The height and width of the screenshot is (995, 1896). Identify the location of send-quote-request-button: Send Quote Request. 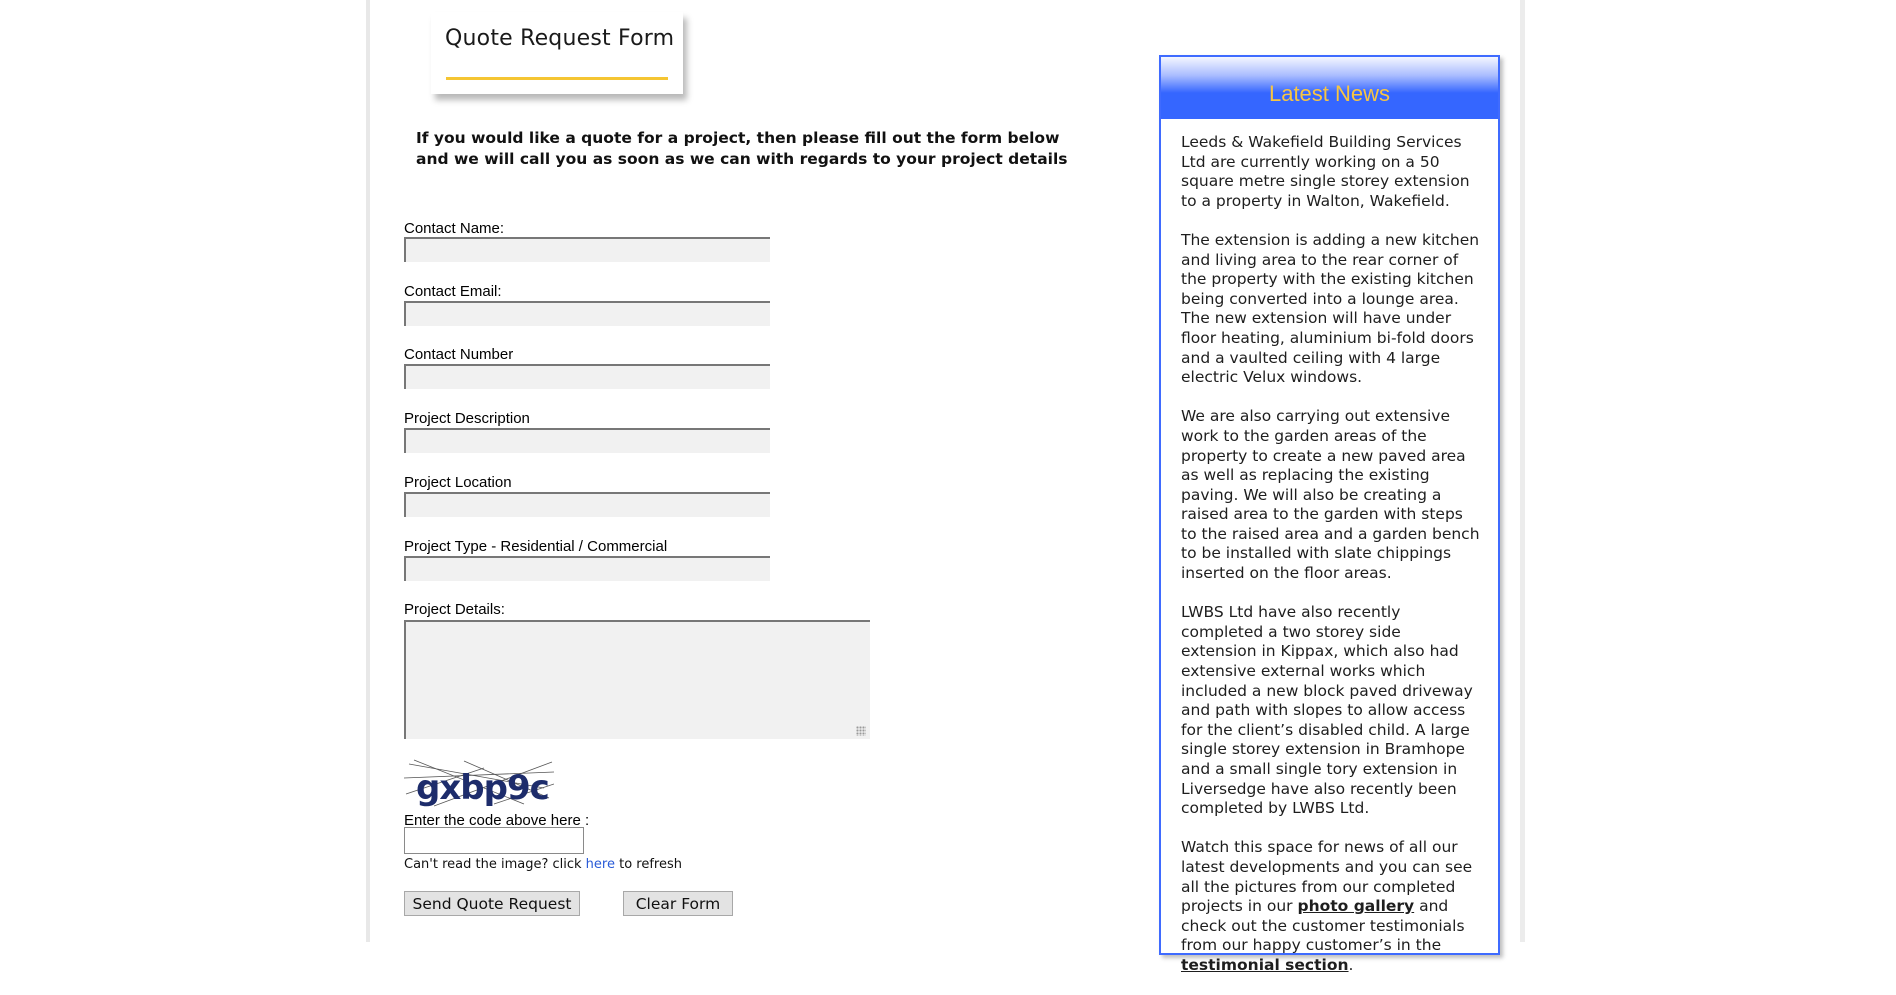
(492, 903).